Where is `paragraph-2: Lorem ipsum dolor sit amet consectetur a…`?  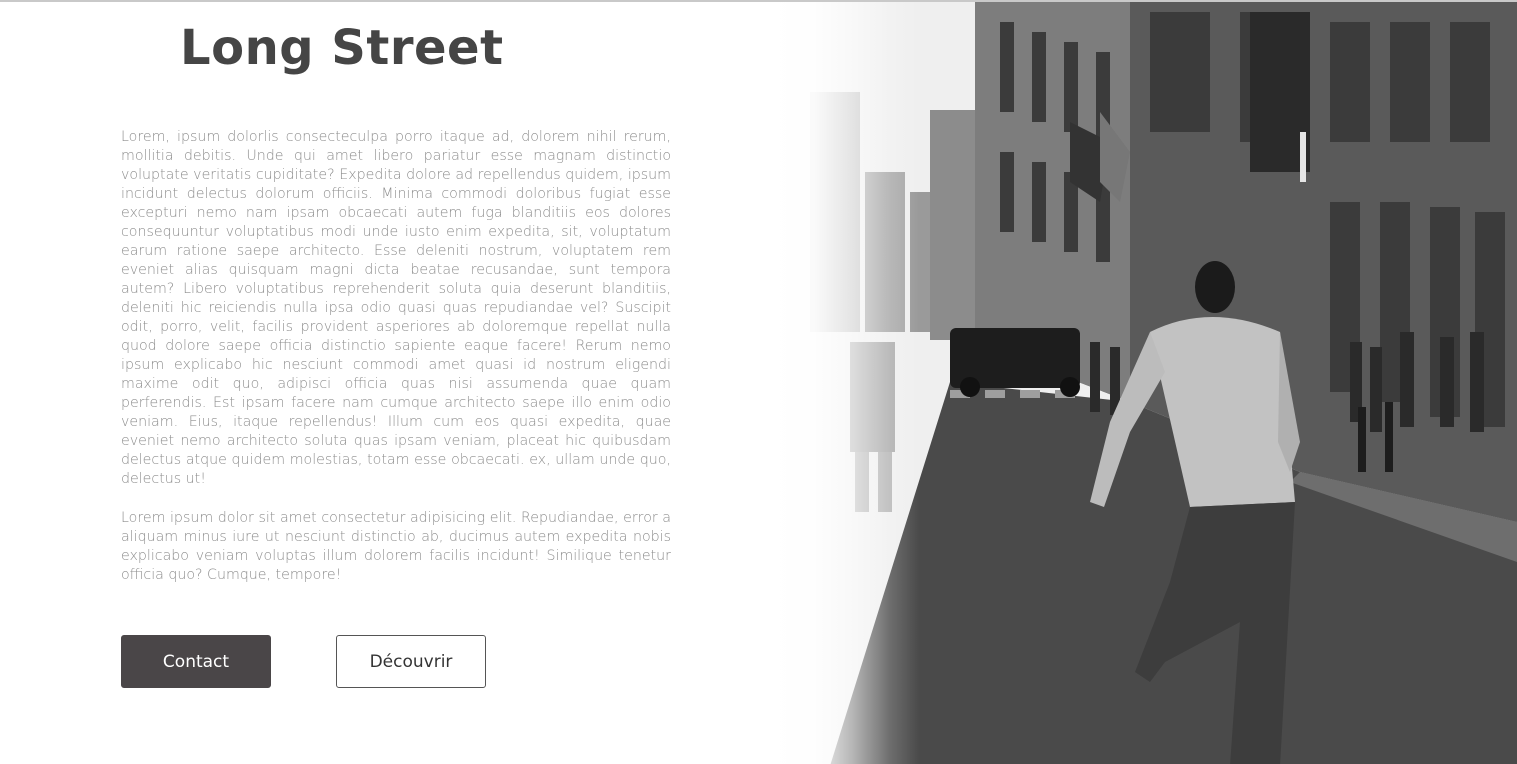 paragraph-2: Lorem ipsum dolor sit amet consectetur a… is located at coordinates (396, 546).